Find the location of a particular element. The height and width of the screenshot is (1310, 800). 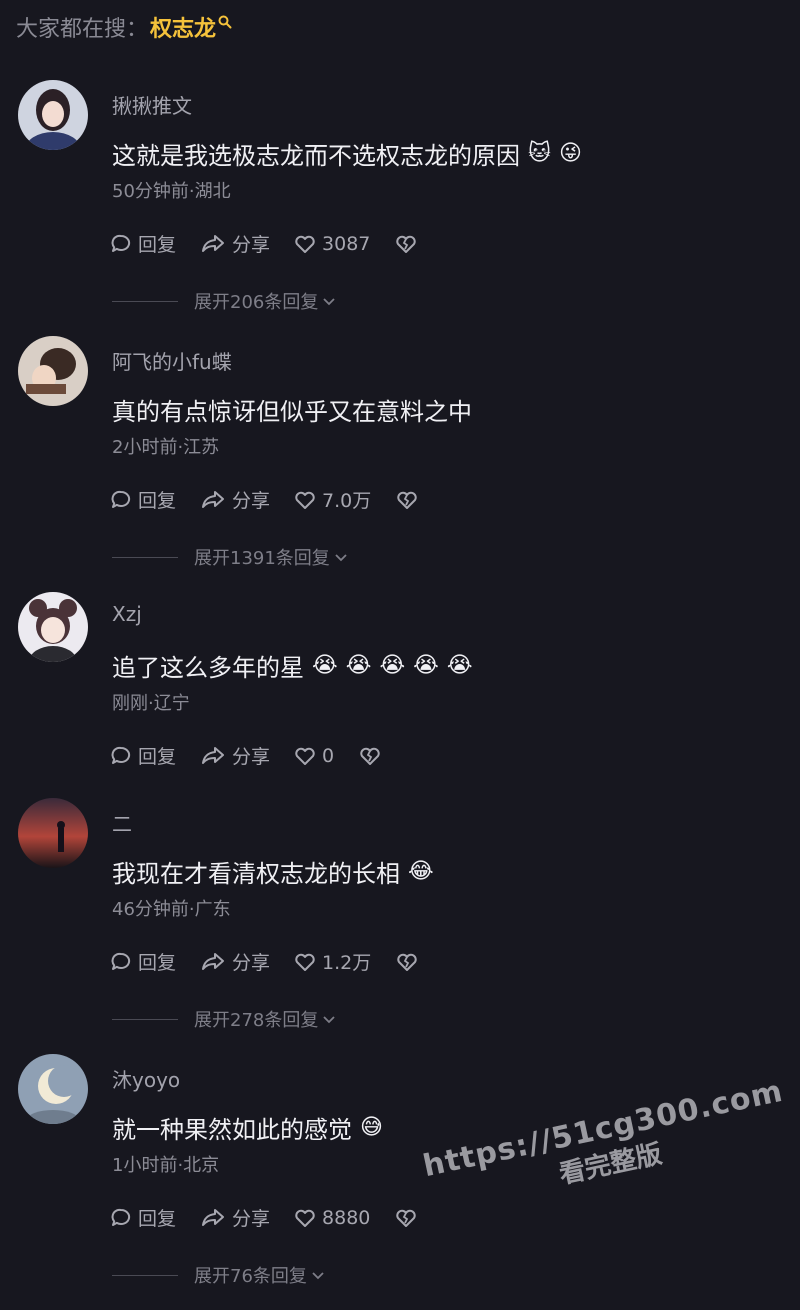

expand-replies-button: 展开278条回复 is located at coordinates (224, 1019).